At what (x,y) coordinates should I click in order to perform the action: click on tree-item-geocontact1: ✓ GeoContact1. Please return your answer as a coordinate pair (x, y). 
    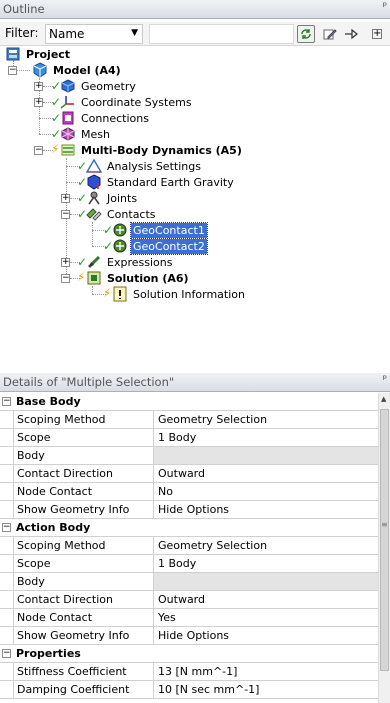
    Looking at the image, I should click on (155, 230).